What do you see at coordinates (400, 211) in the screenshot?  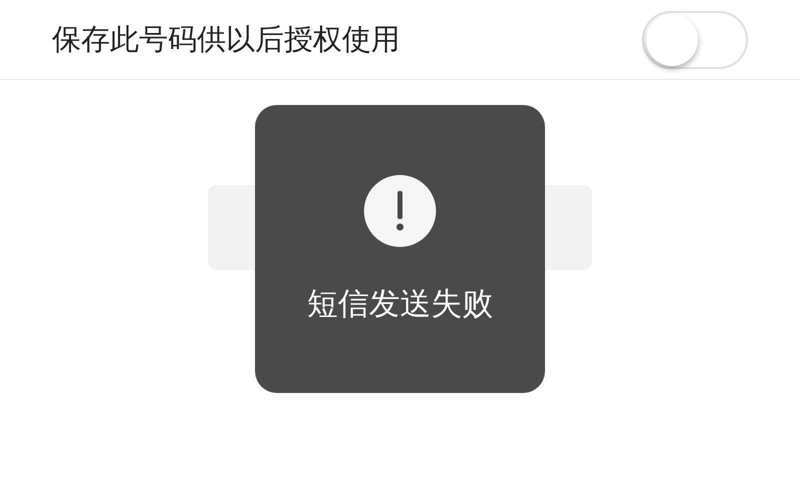 I see `exclamation-icon` at bounding box center [400, 211].